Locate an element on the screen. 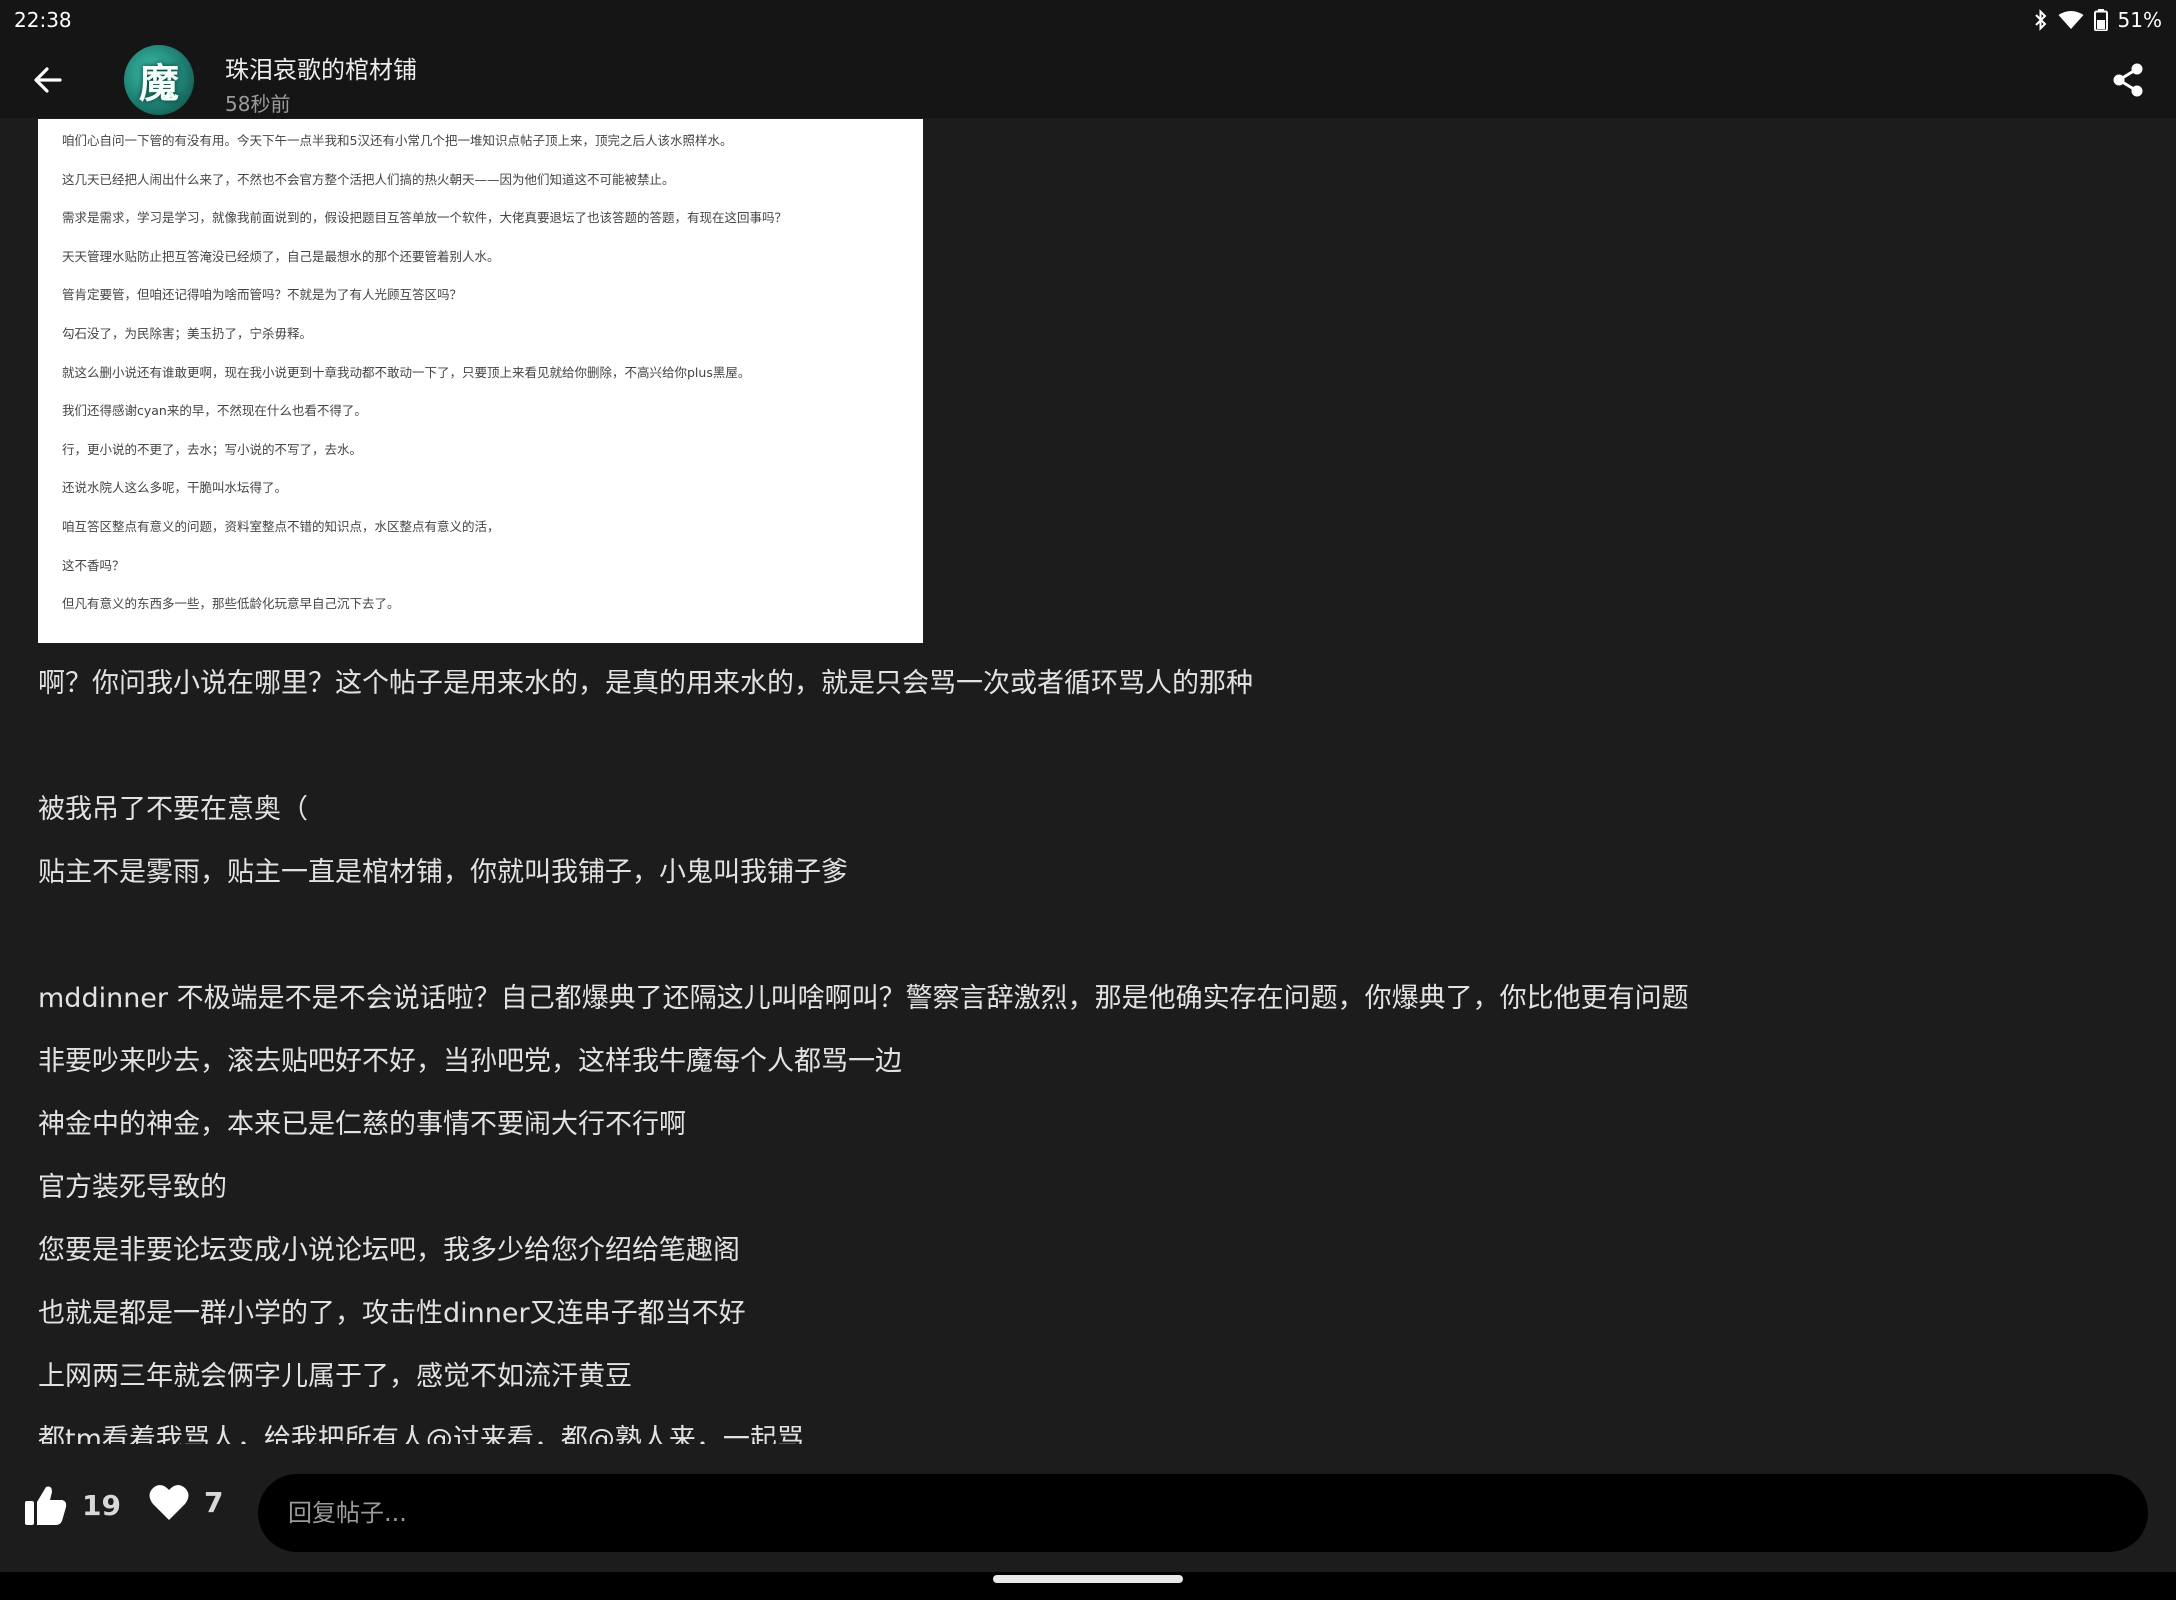  like-count: 19 is located at coordinates (101, 1505).